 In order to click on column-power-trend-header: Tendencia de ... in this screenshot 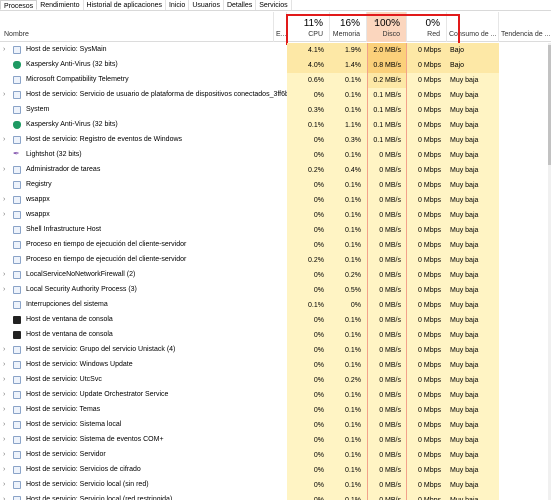, I will do `click(525, 27)`.